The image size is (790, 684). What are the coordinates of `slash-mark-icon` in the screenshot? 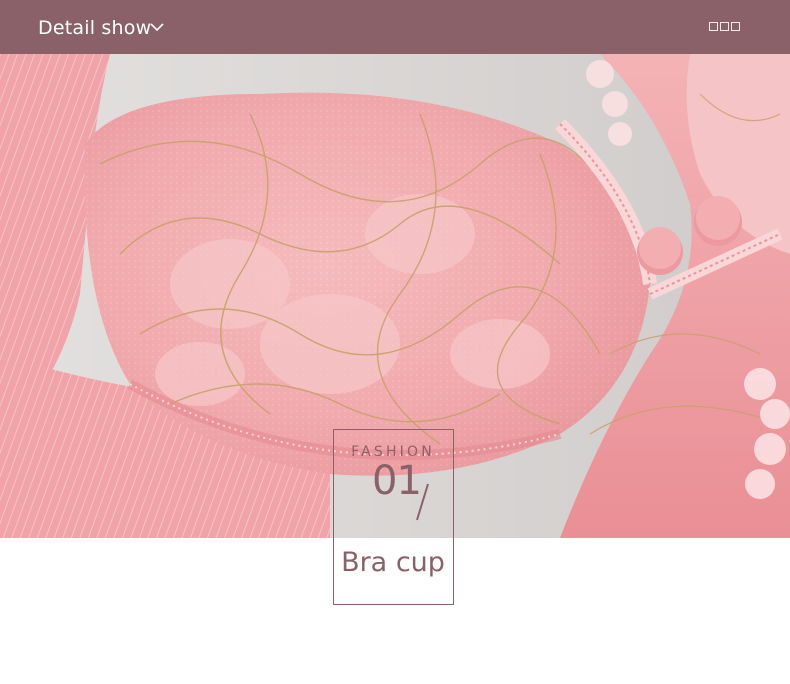 It's located at (422, 502).